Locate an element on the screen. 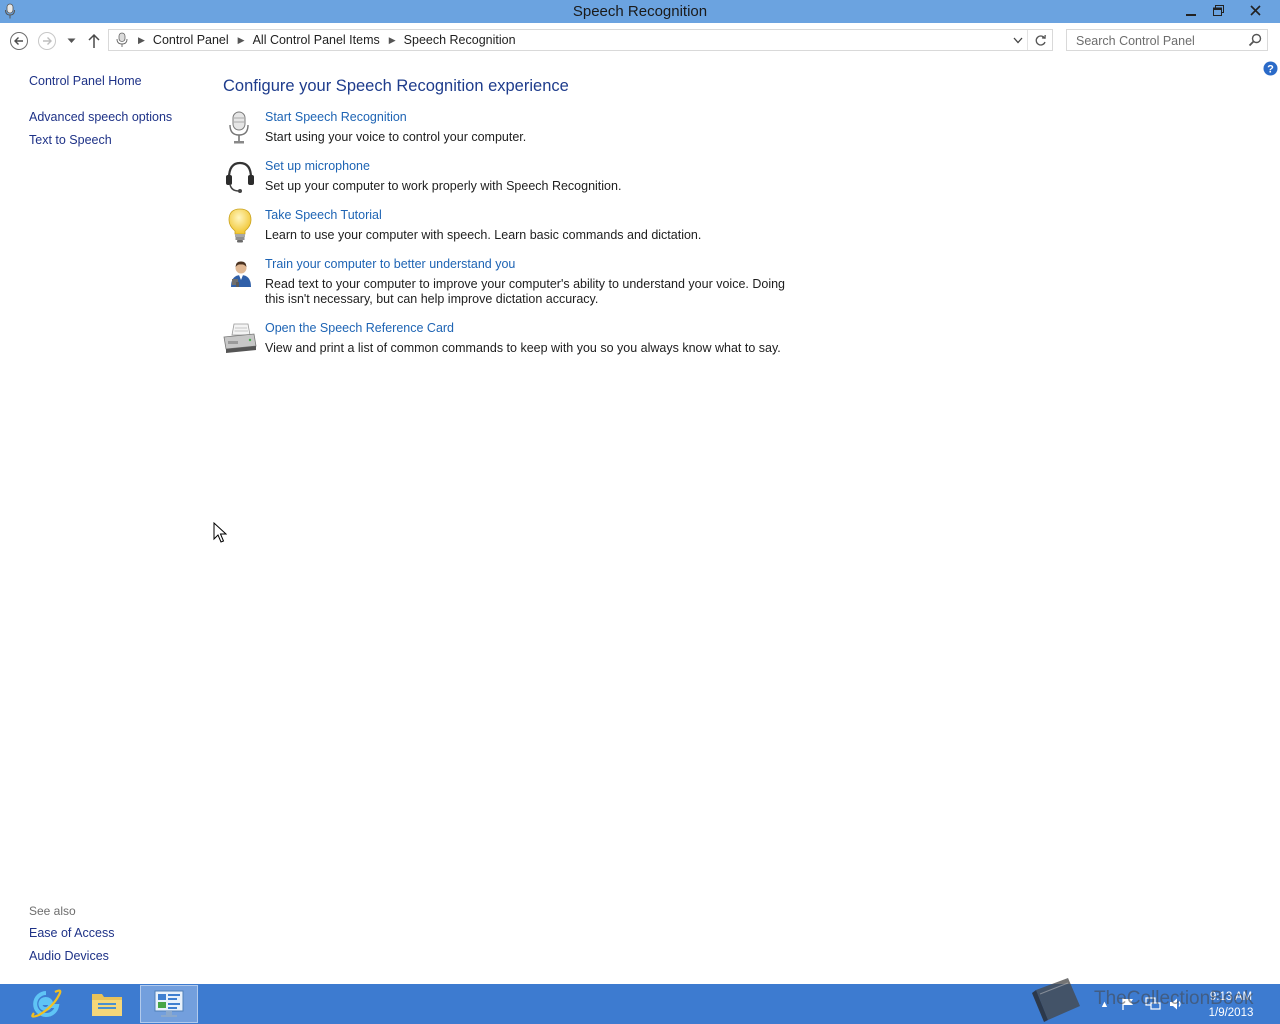  title-bar: Speech Recognition is located at coordinates (640, 11).